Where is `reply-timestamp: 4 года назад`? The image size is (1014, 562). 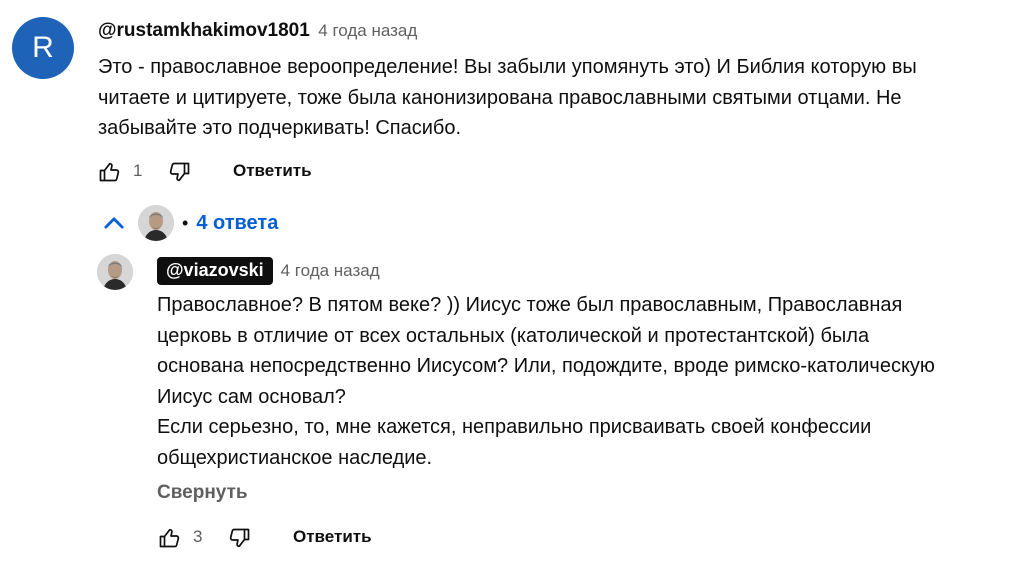
reply-timestamp: 4 года назад is located at coordinates (330, 271).